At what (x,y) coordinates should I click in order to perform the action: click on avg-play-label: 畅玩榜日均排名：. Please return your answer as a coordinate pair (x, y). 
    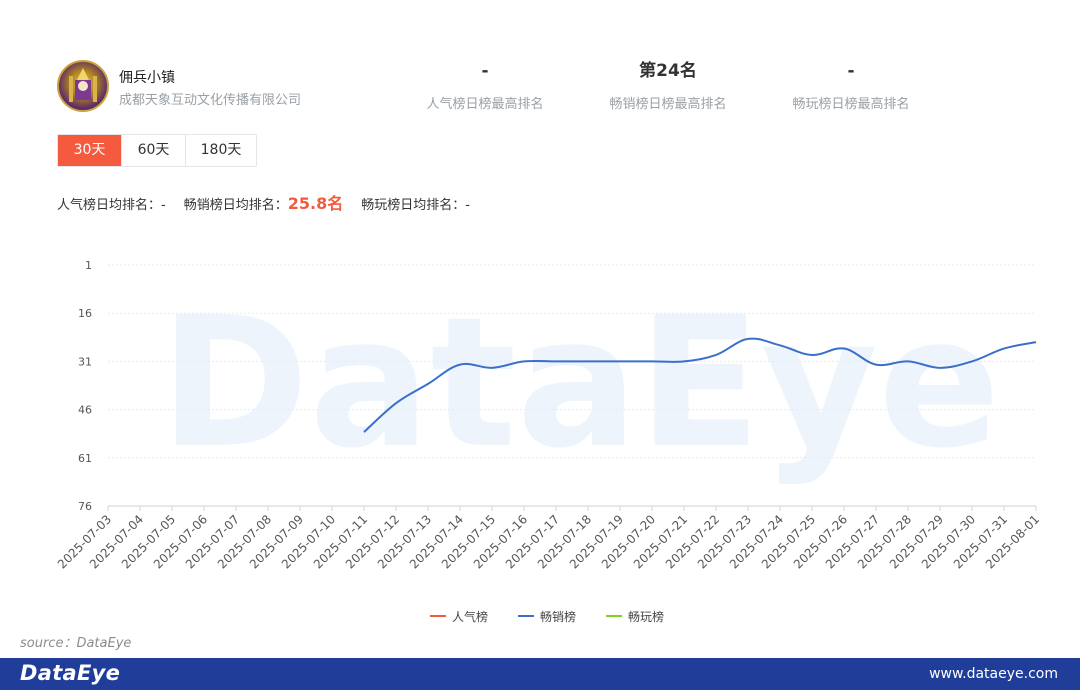
    Looking at the image, I should click on (413, 205).